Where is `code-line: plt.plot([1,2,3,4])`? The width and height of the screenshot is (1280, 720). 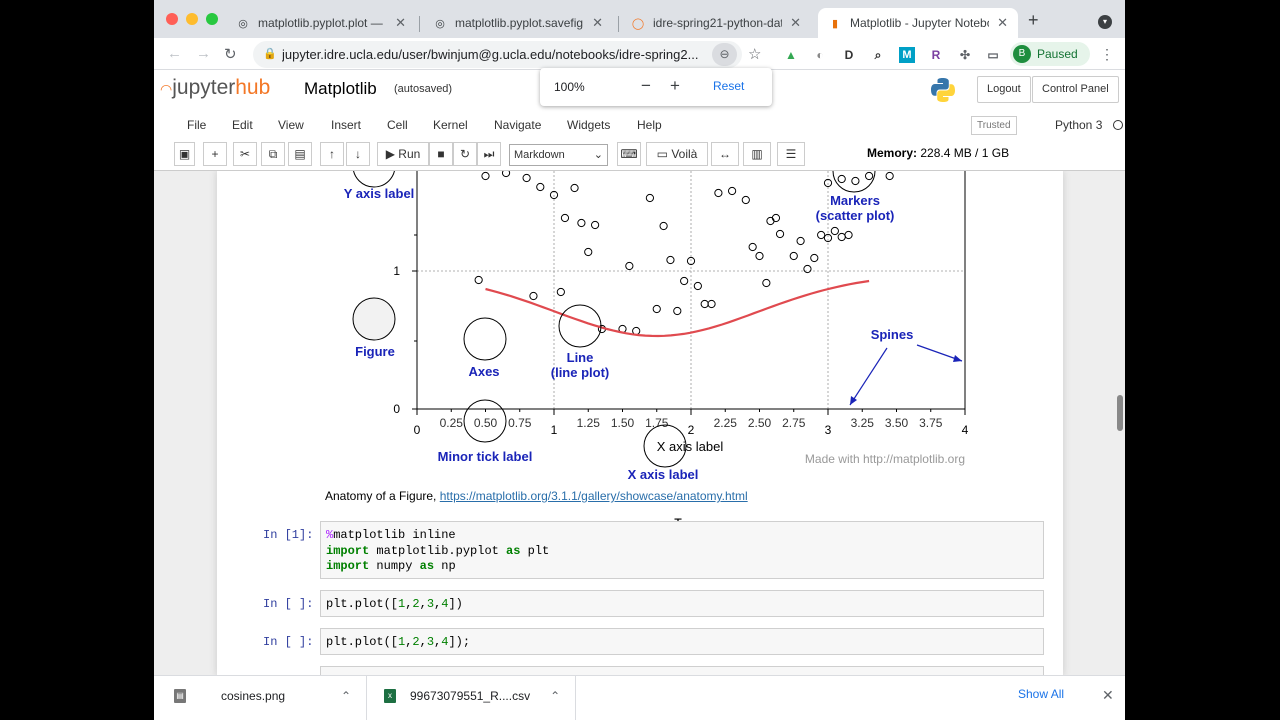
code-line: plt.plot([1,2,3,4]) is located at coordinates (394, 604).